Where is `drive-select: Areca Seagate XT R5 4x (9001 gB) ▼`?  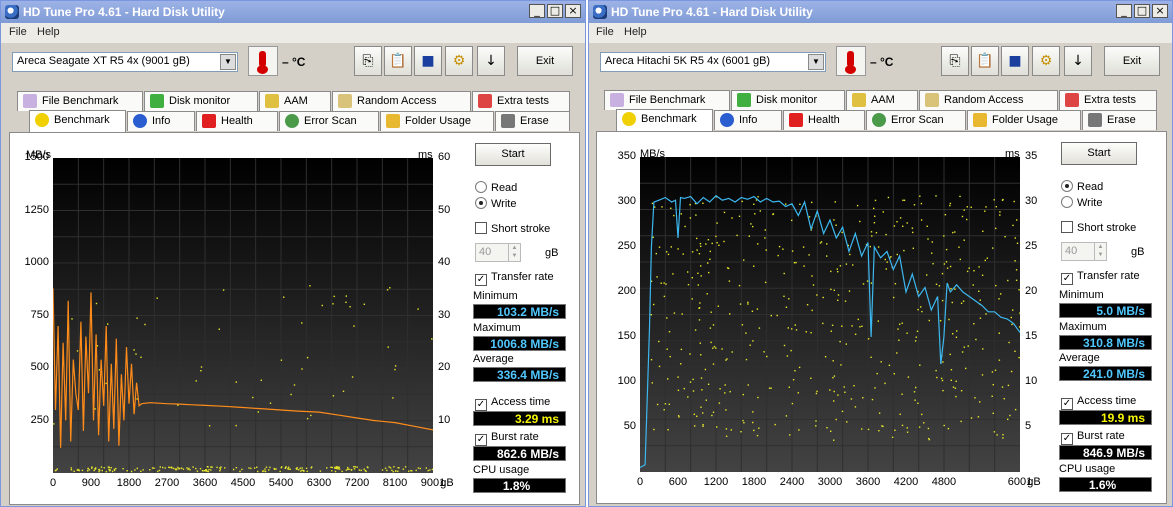 drive-select: Areca Seagate XT R5 4x (9001 gB) ▼ is located at coordinates (125, 62).